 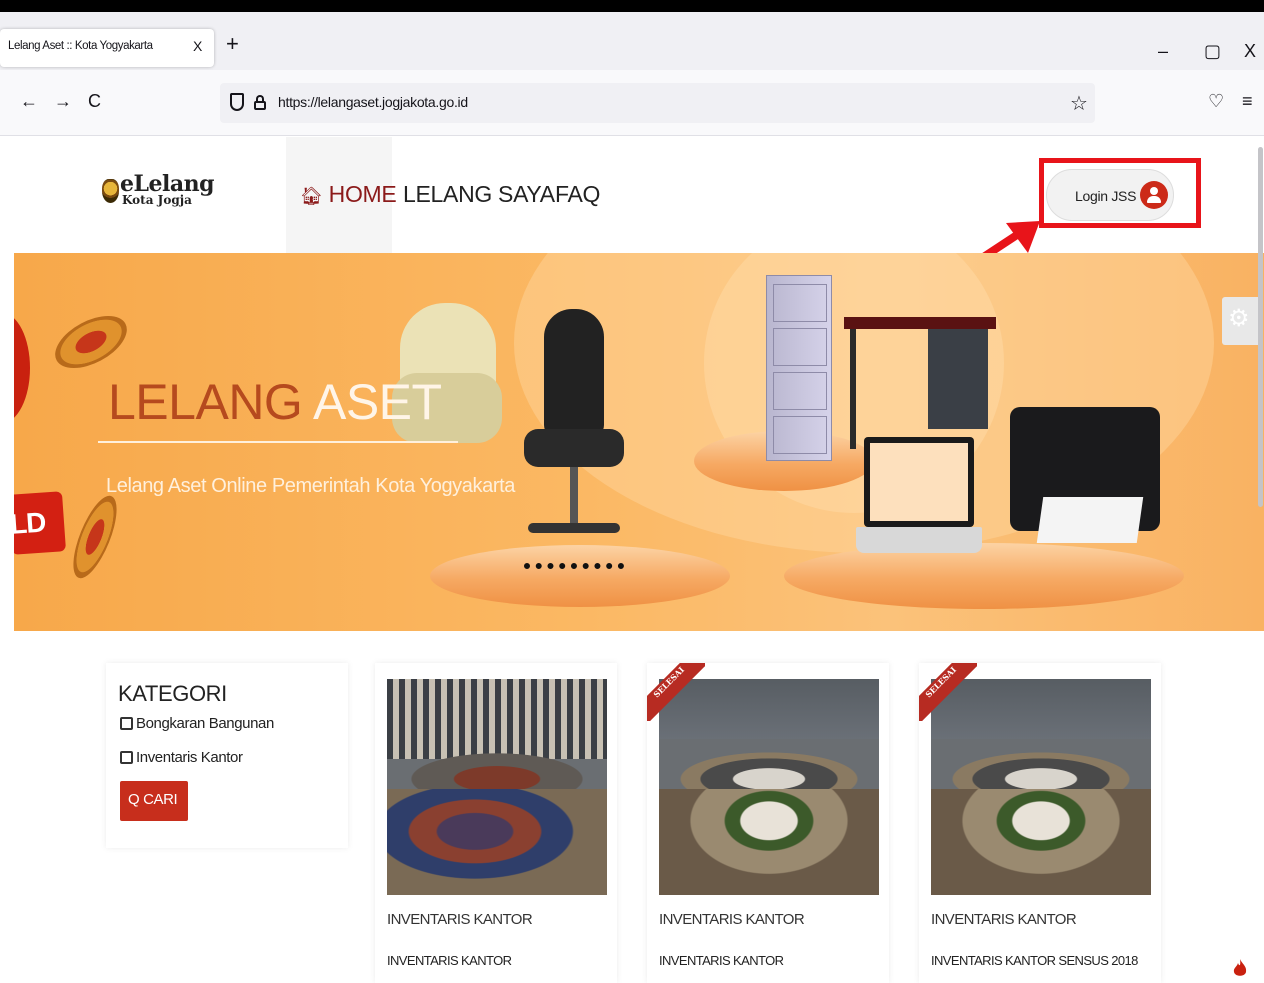 I want to click on filing-cabinet-image, so click(x=799, y=368).